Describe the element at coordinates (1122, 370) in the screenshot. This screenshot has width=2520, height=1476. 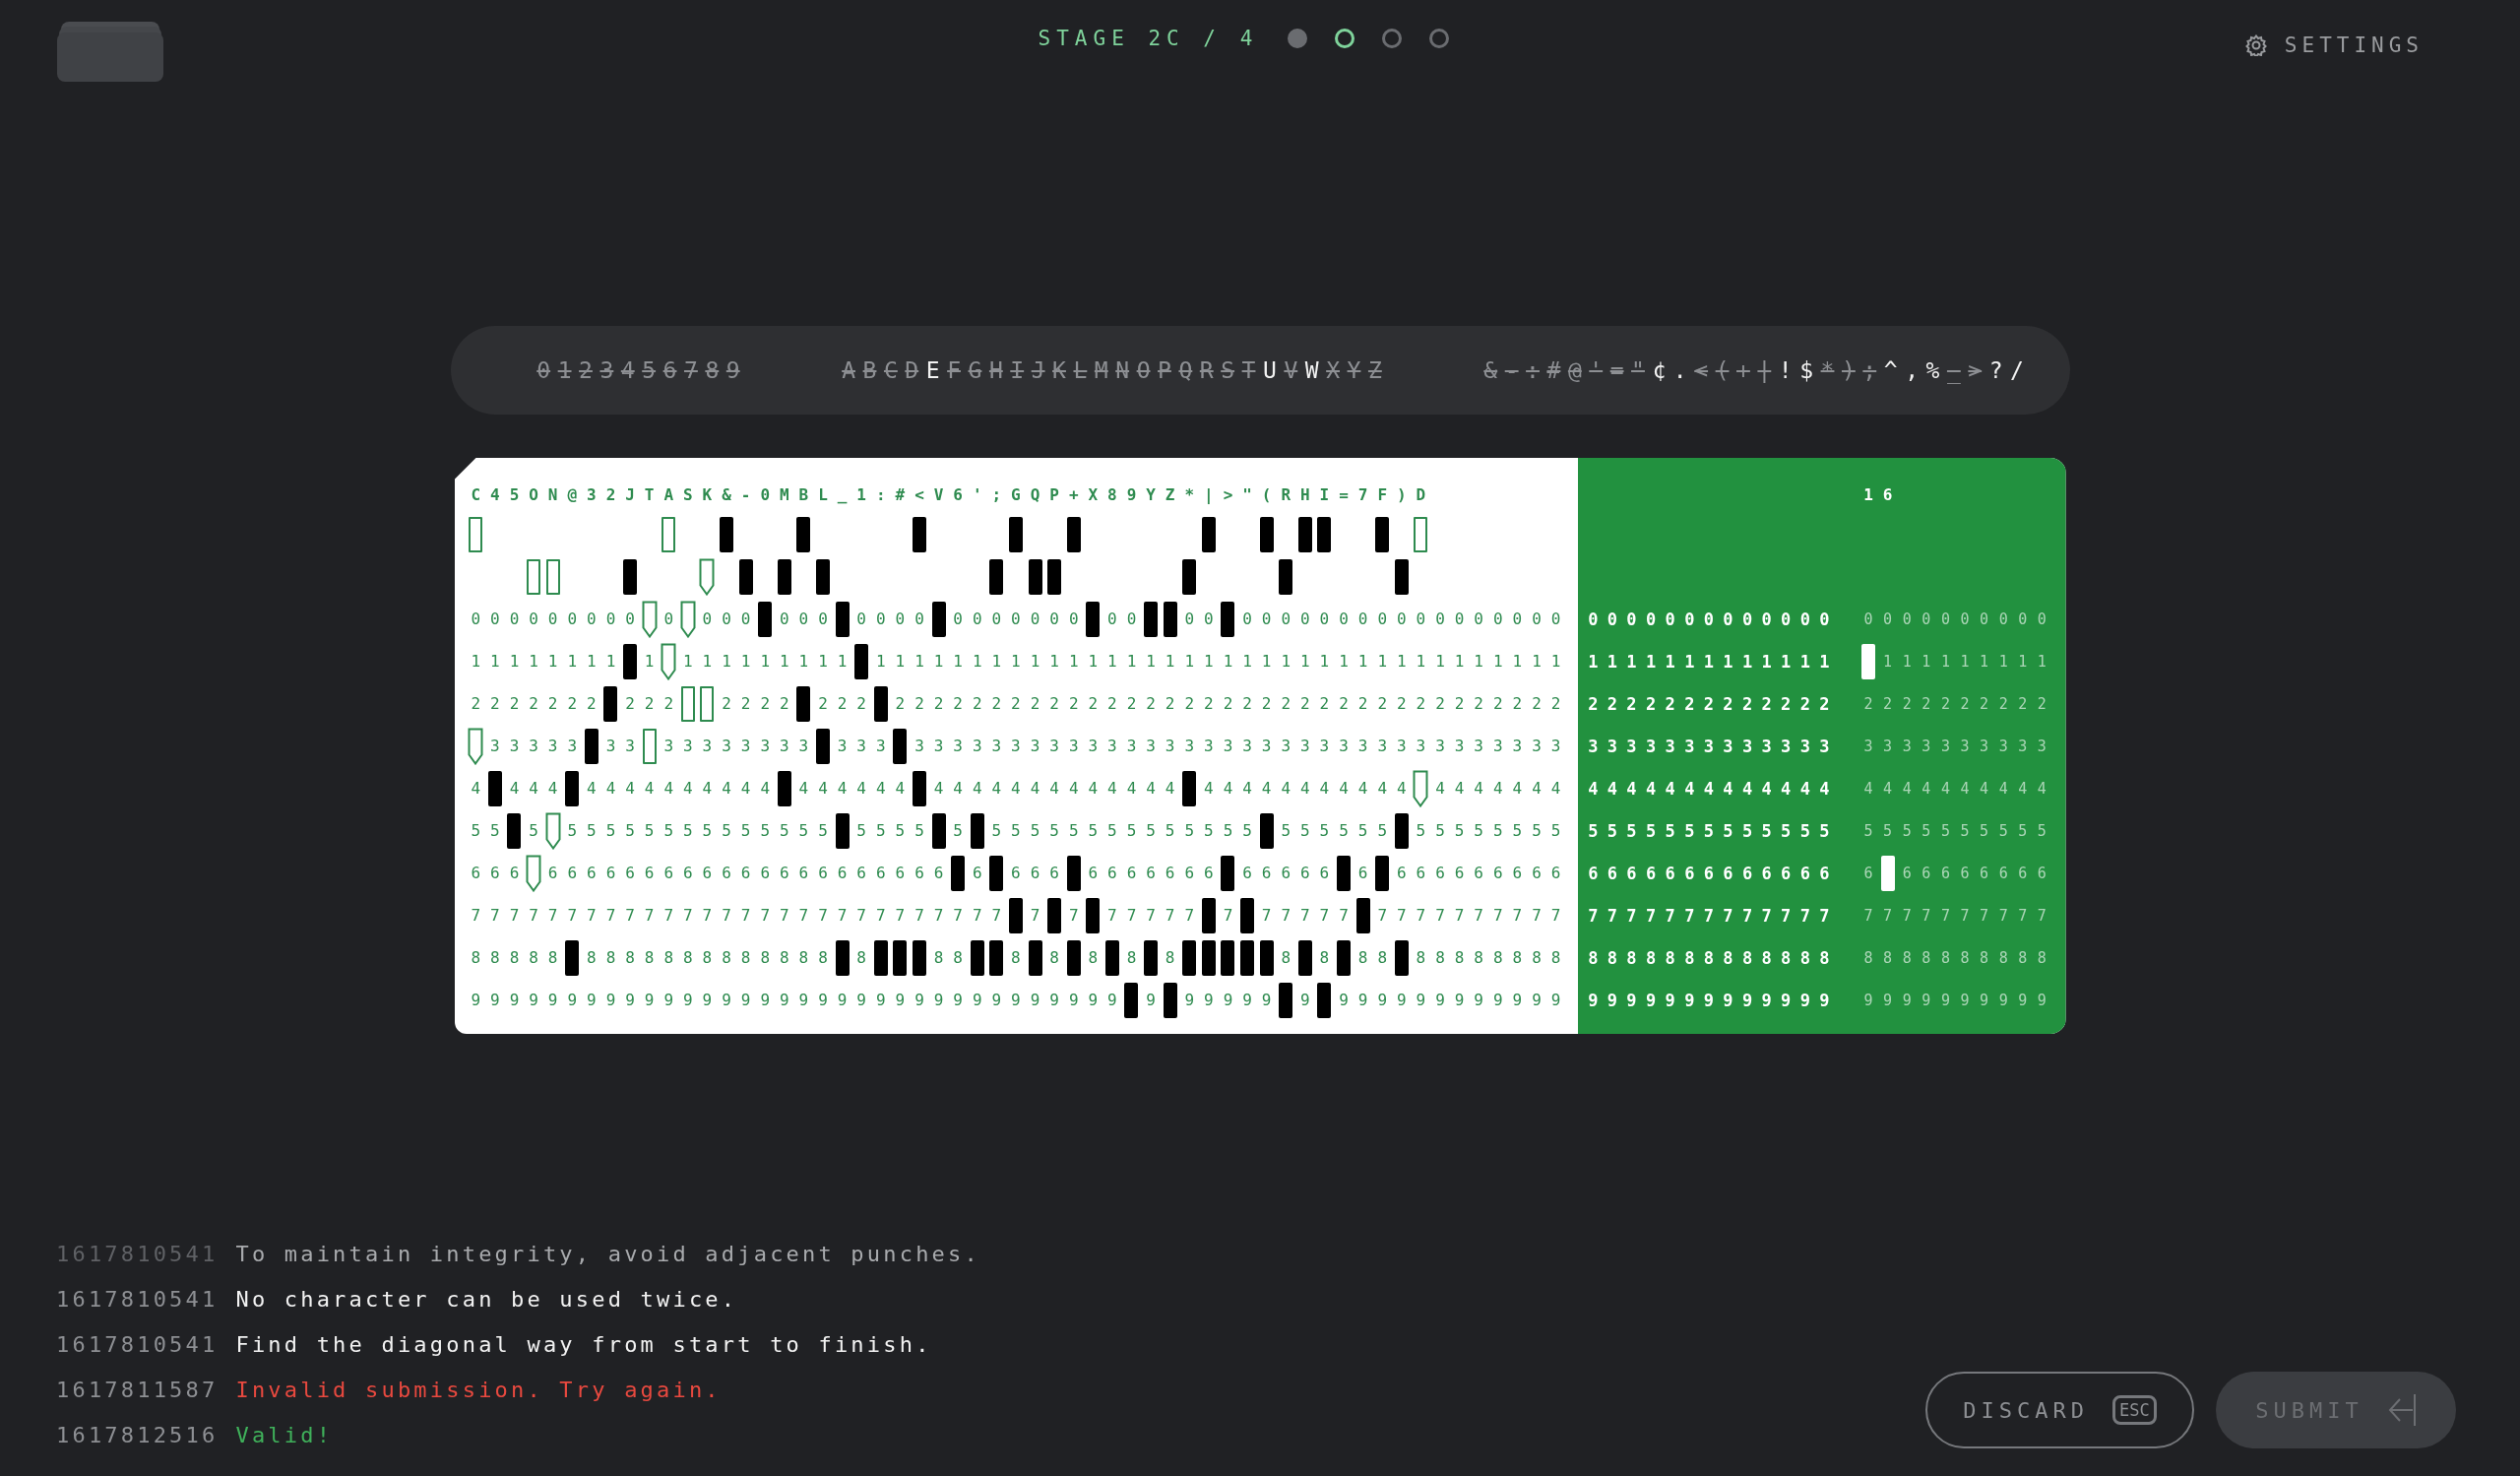
I see `used-character: N` at that location.